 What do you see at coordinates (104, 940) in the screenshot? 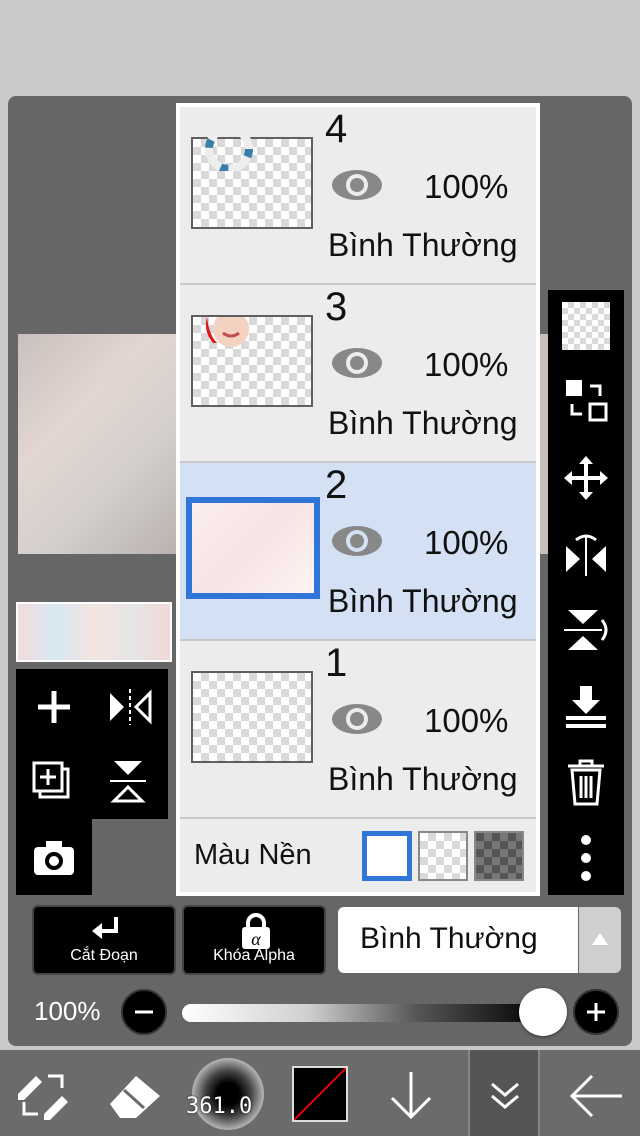
I see `clipping-button: Cắt Đoạn` at bounding box center [104, 940].